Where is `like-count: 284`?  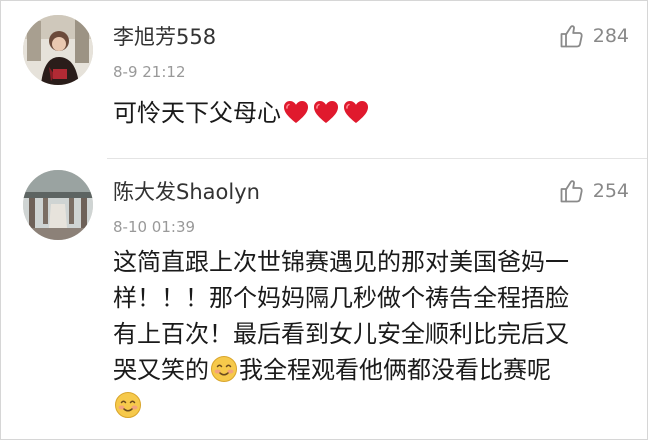
like-count: 284 is located at coordinates (610, 36).